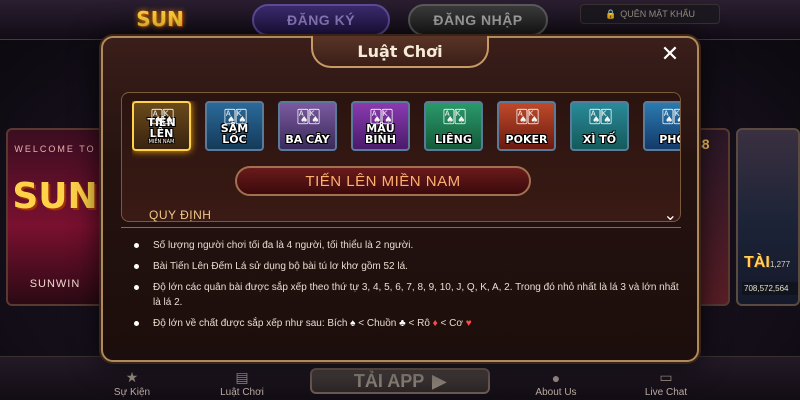 Image resolution: width=800 pixels, height=400 pixels. What do you see at coordinates (780, 264) in the screenshot?
I see `tai-value: 1,277` at bounding box center [780, 264].